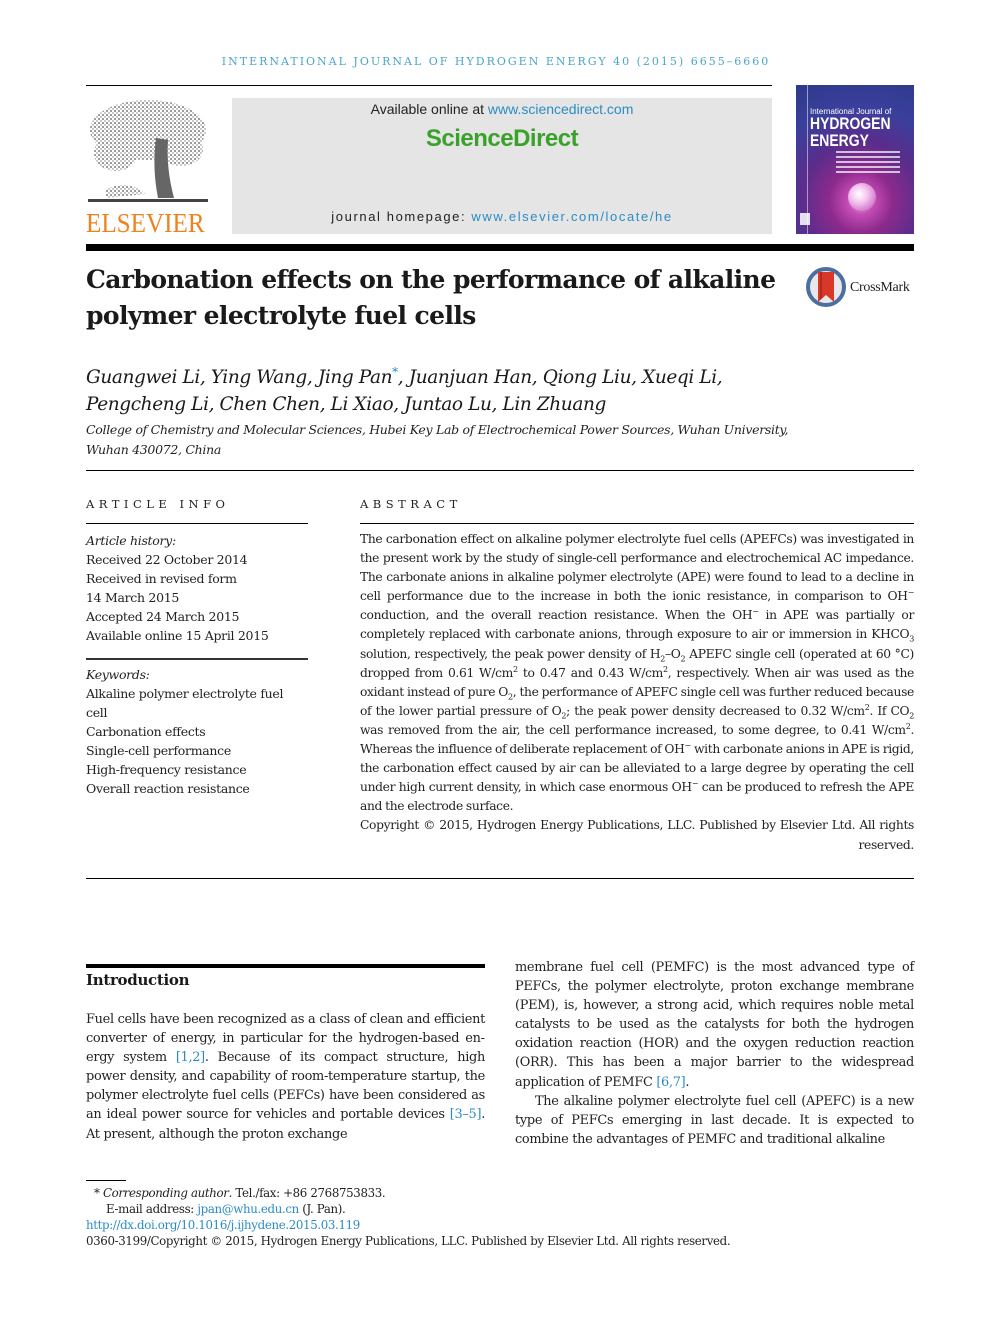  Describe the element at coordinates (411, 504) in the screenshot. I see `abstract-label: ABSTRACT` at that location.